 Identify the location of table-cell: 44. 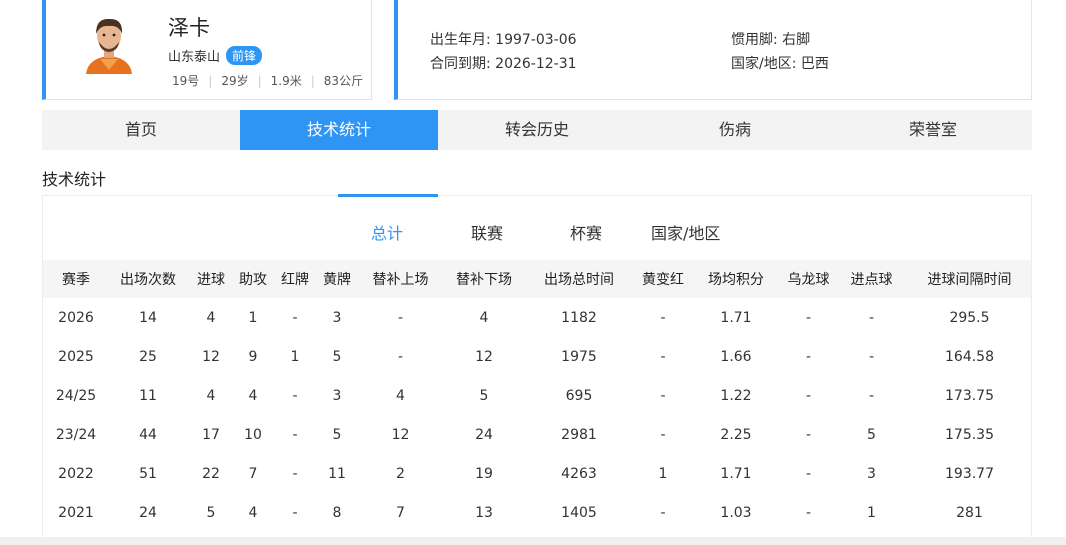
(148, 434).